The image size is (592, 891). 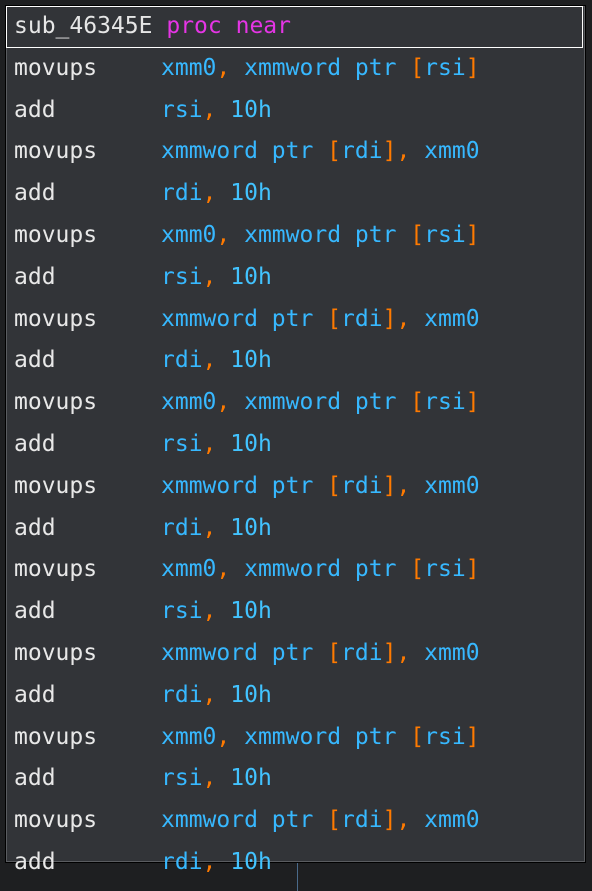 What do you see at coordinates (417, 569) in the screenshot?
I see `open-bracket: [` at bounding box center [417, 569].